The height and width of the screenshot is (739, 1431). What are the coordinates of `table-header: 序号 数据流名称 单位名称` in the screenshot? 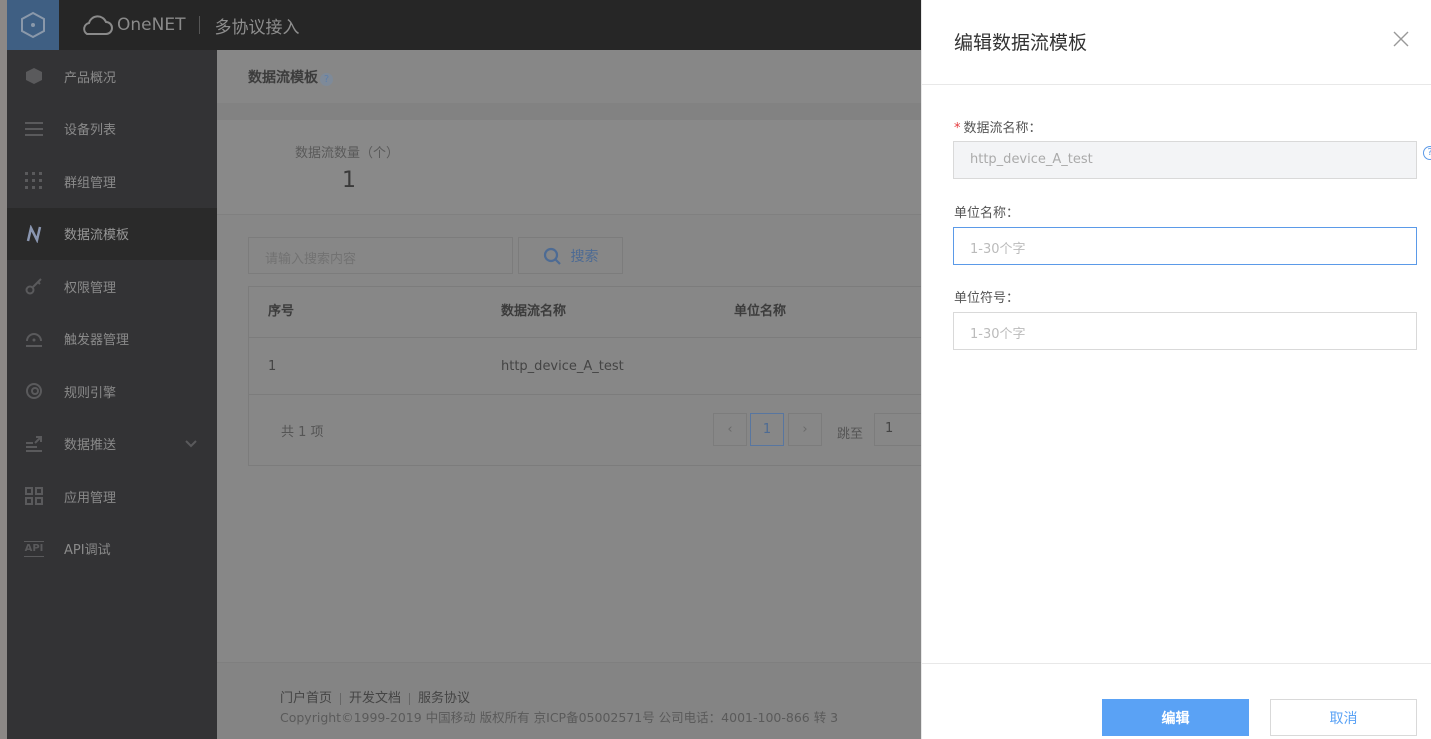 It's located at (593, 312).